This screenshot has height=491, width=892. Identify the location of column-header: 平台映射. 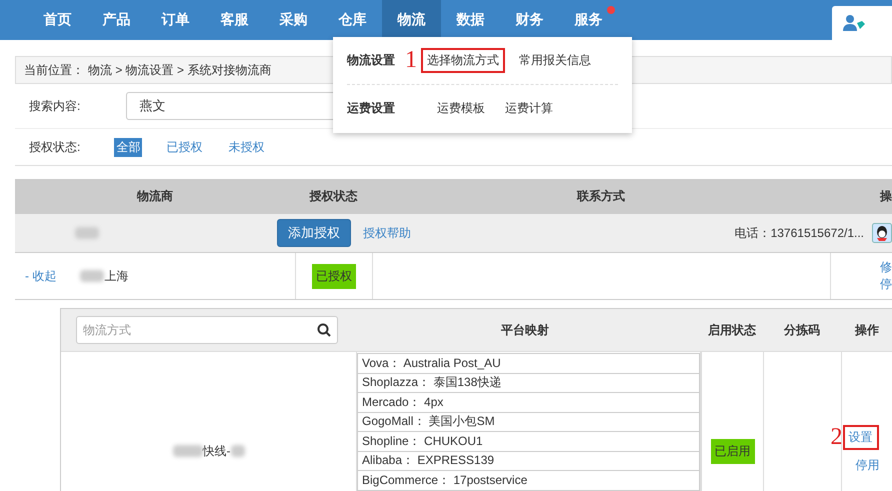
(525, 330).